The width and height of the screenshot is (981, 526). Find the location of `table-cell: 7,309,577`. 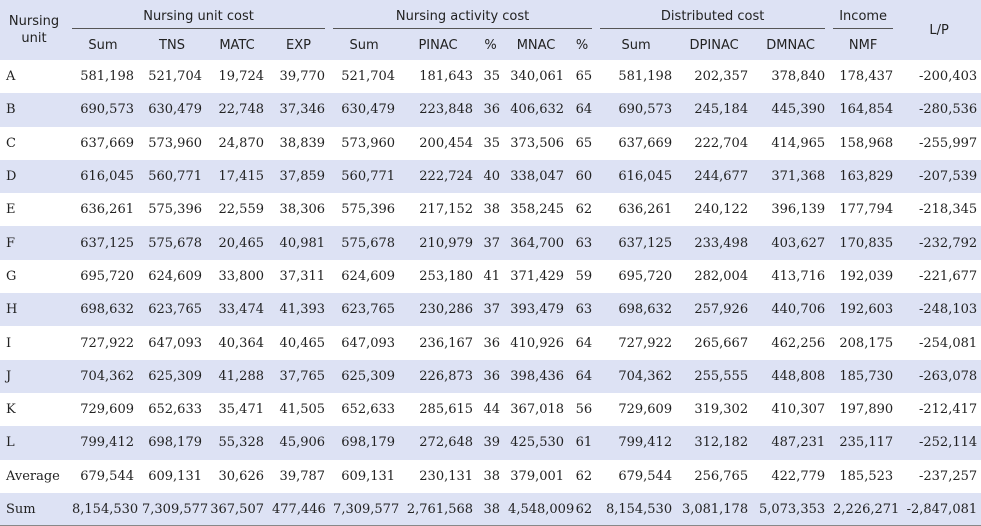

table-cell: 7,309,577 is located at coordinates (173, 509).